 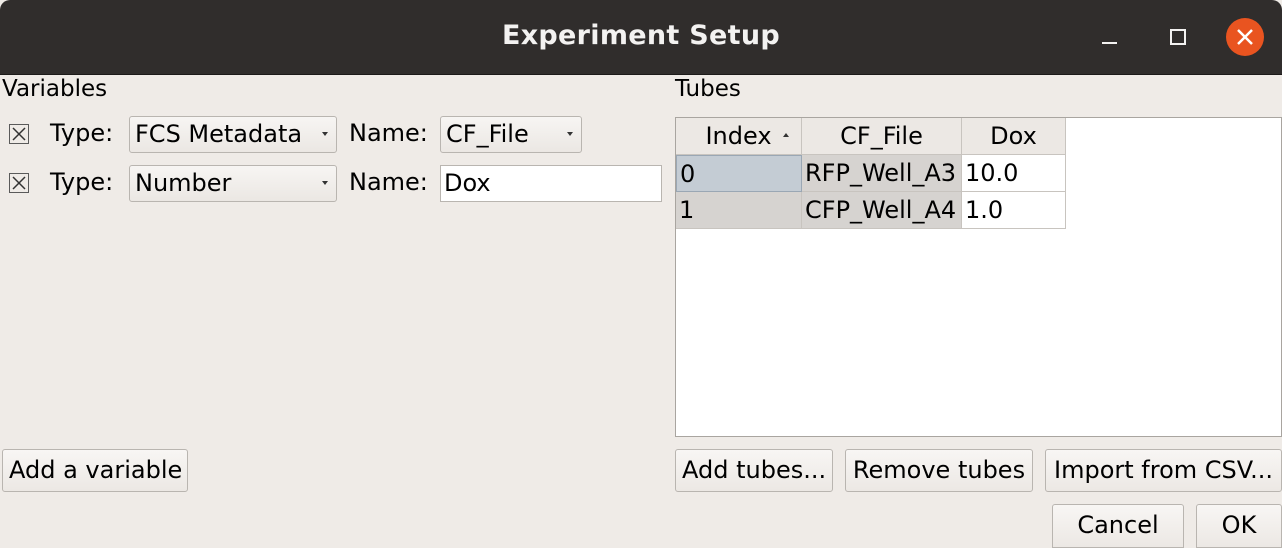 I want to click on table-cell-index: 0, so click(x=739, y=173).